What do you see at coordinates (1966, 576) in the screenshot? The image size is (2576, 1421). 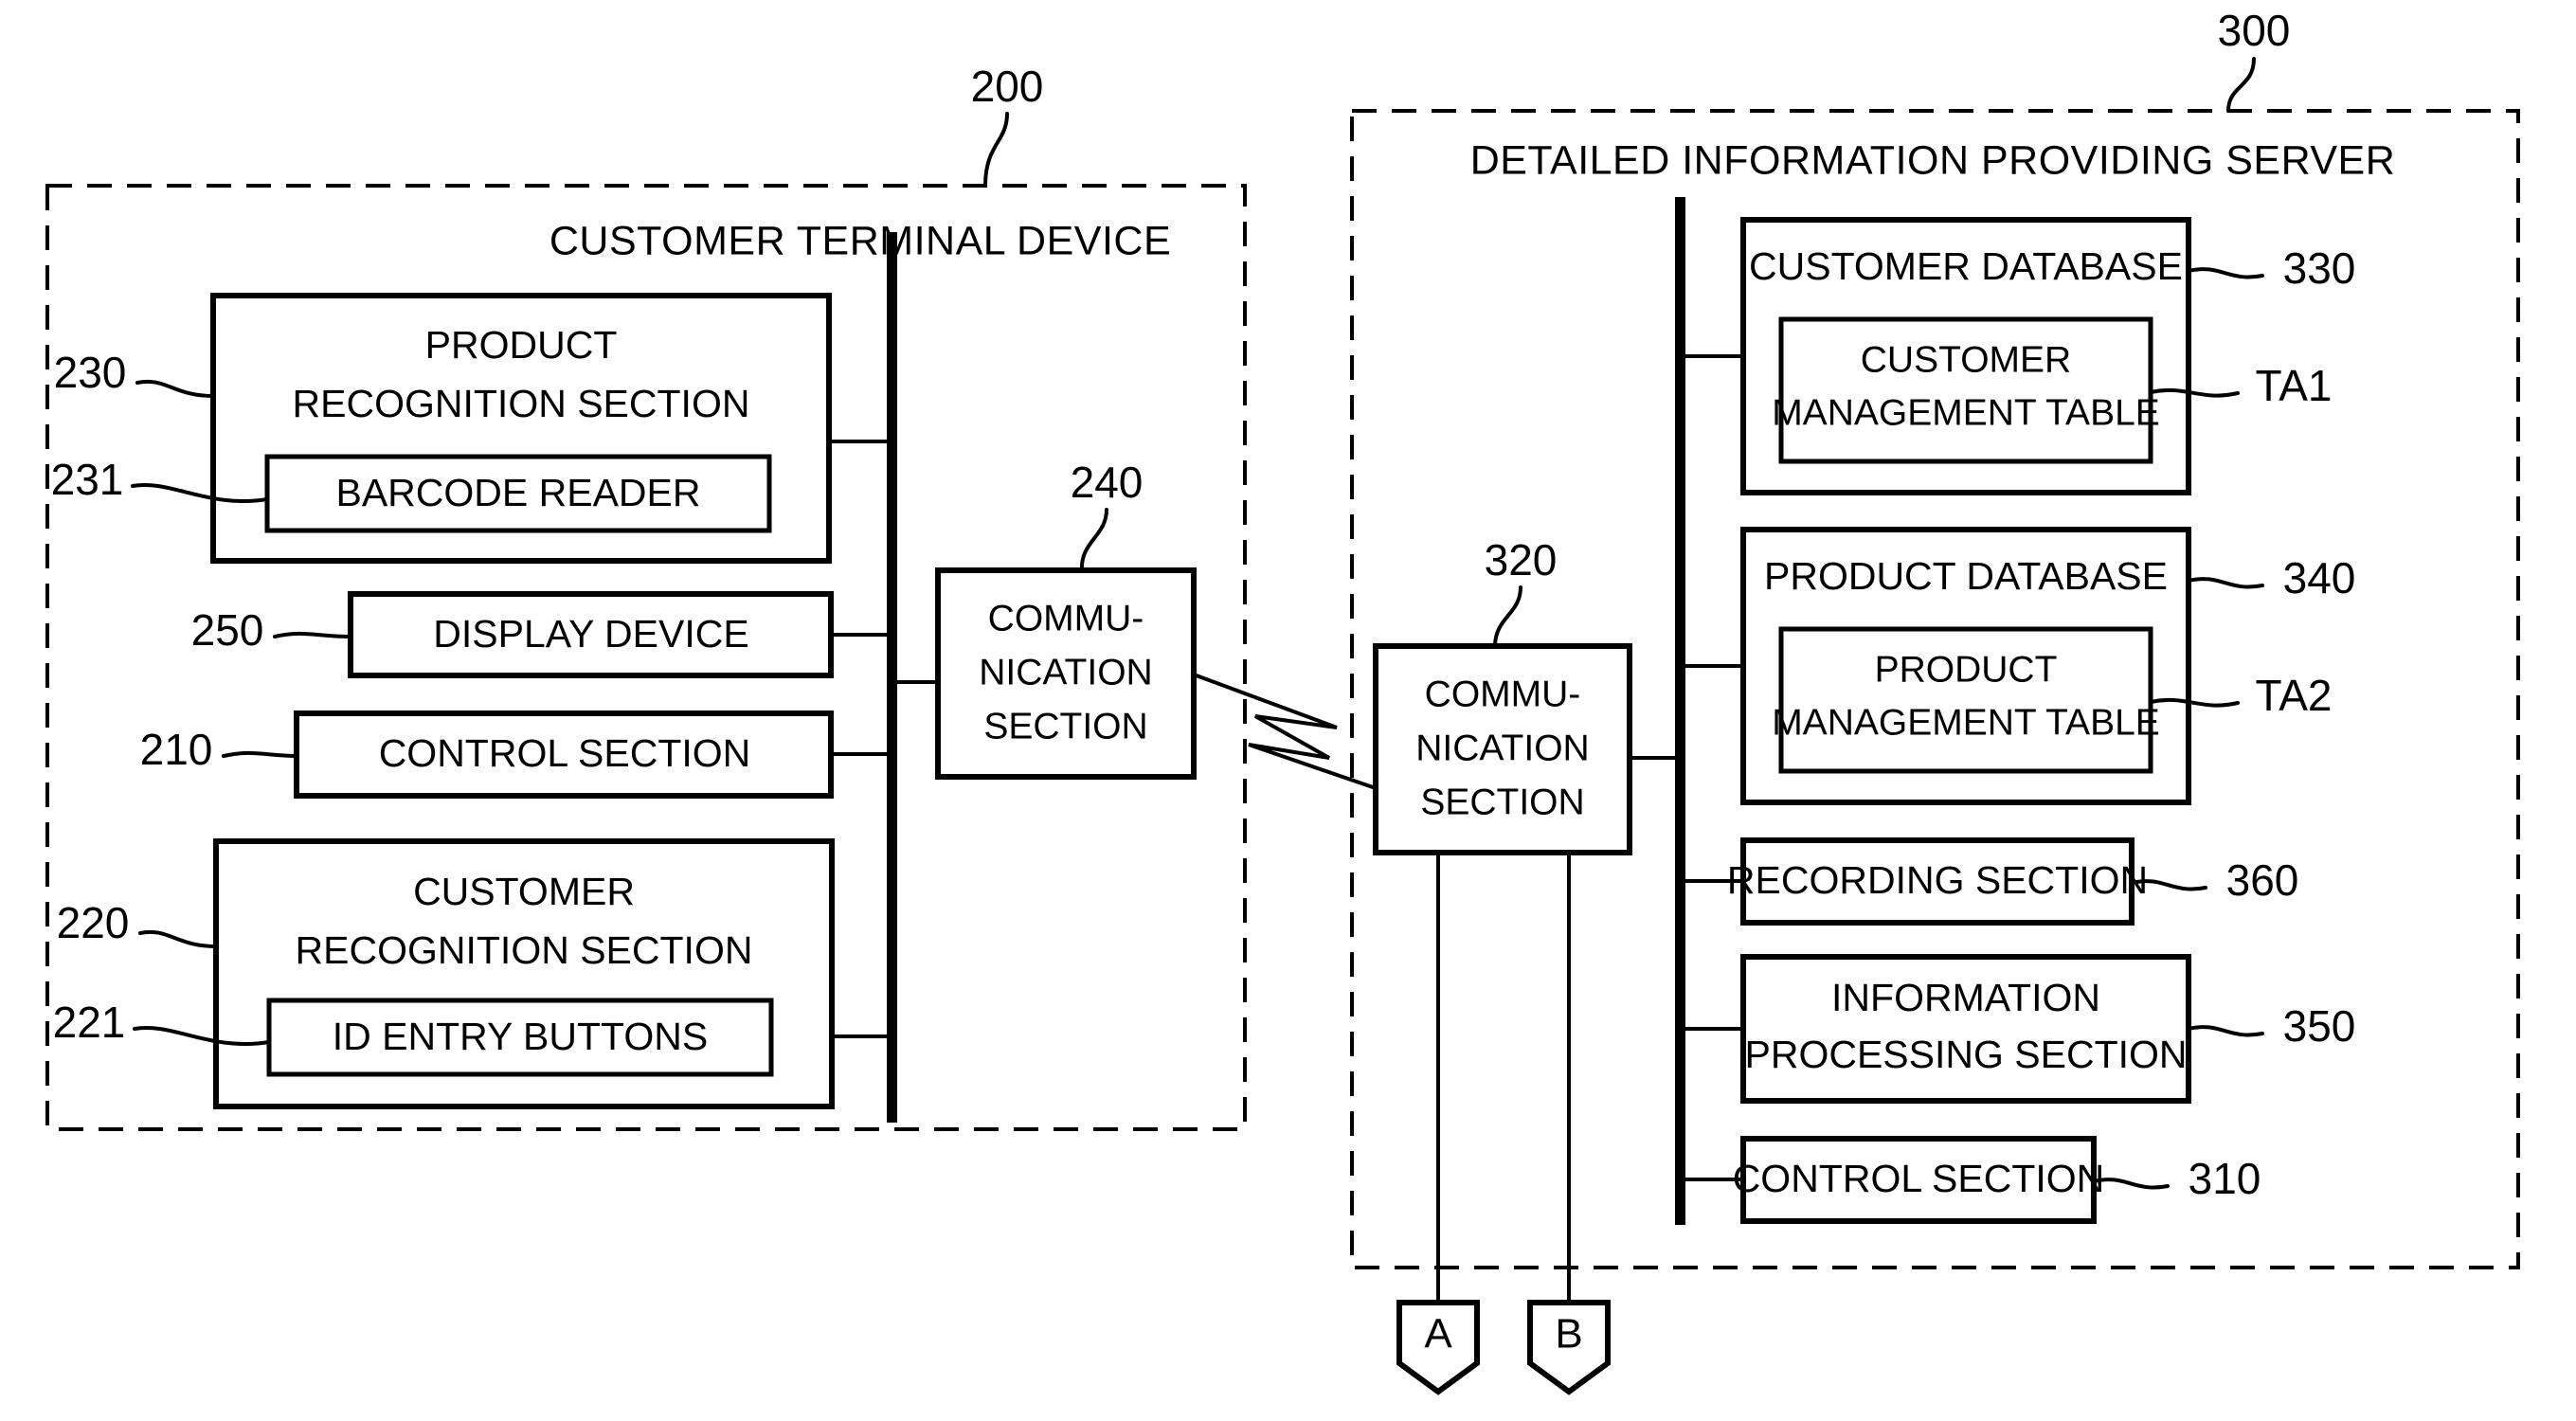 I see `product-database-label: PRODUCT DATABASE` at bounding box center [1966, 576].